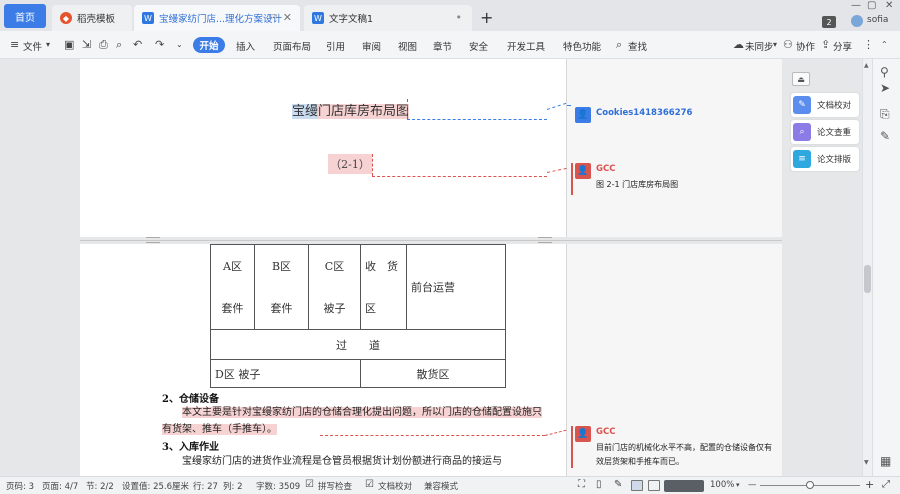  I want to click on minimize-icon: —, so click(856, 5).